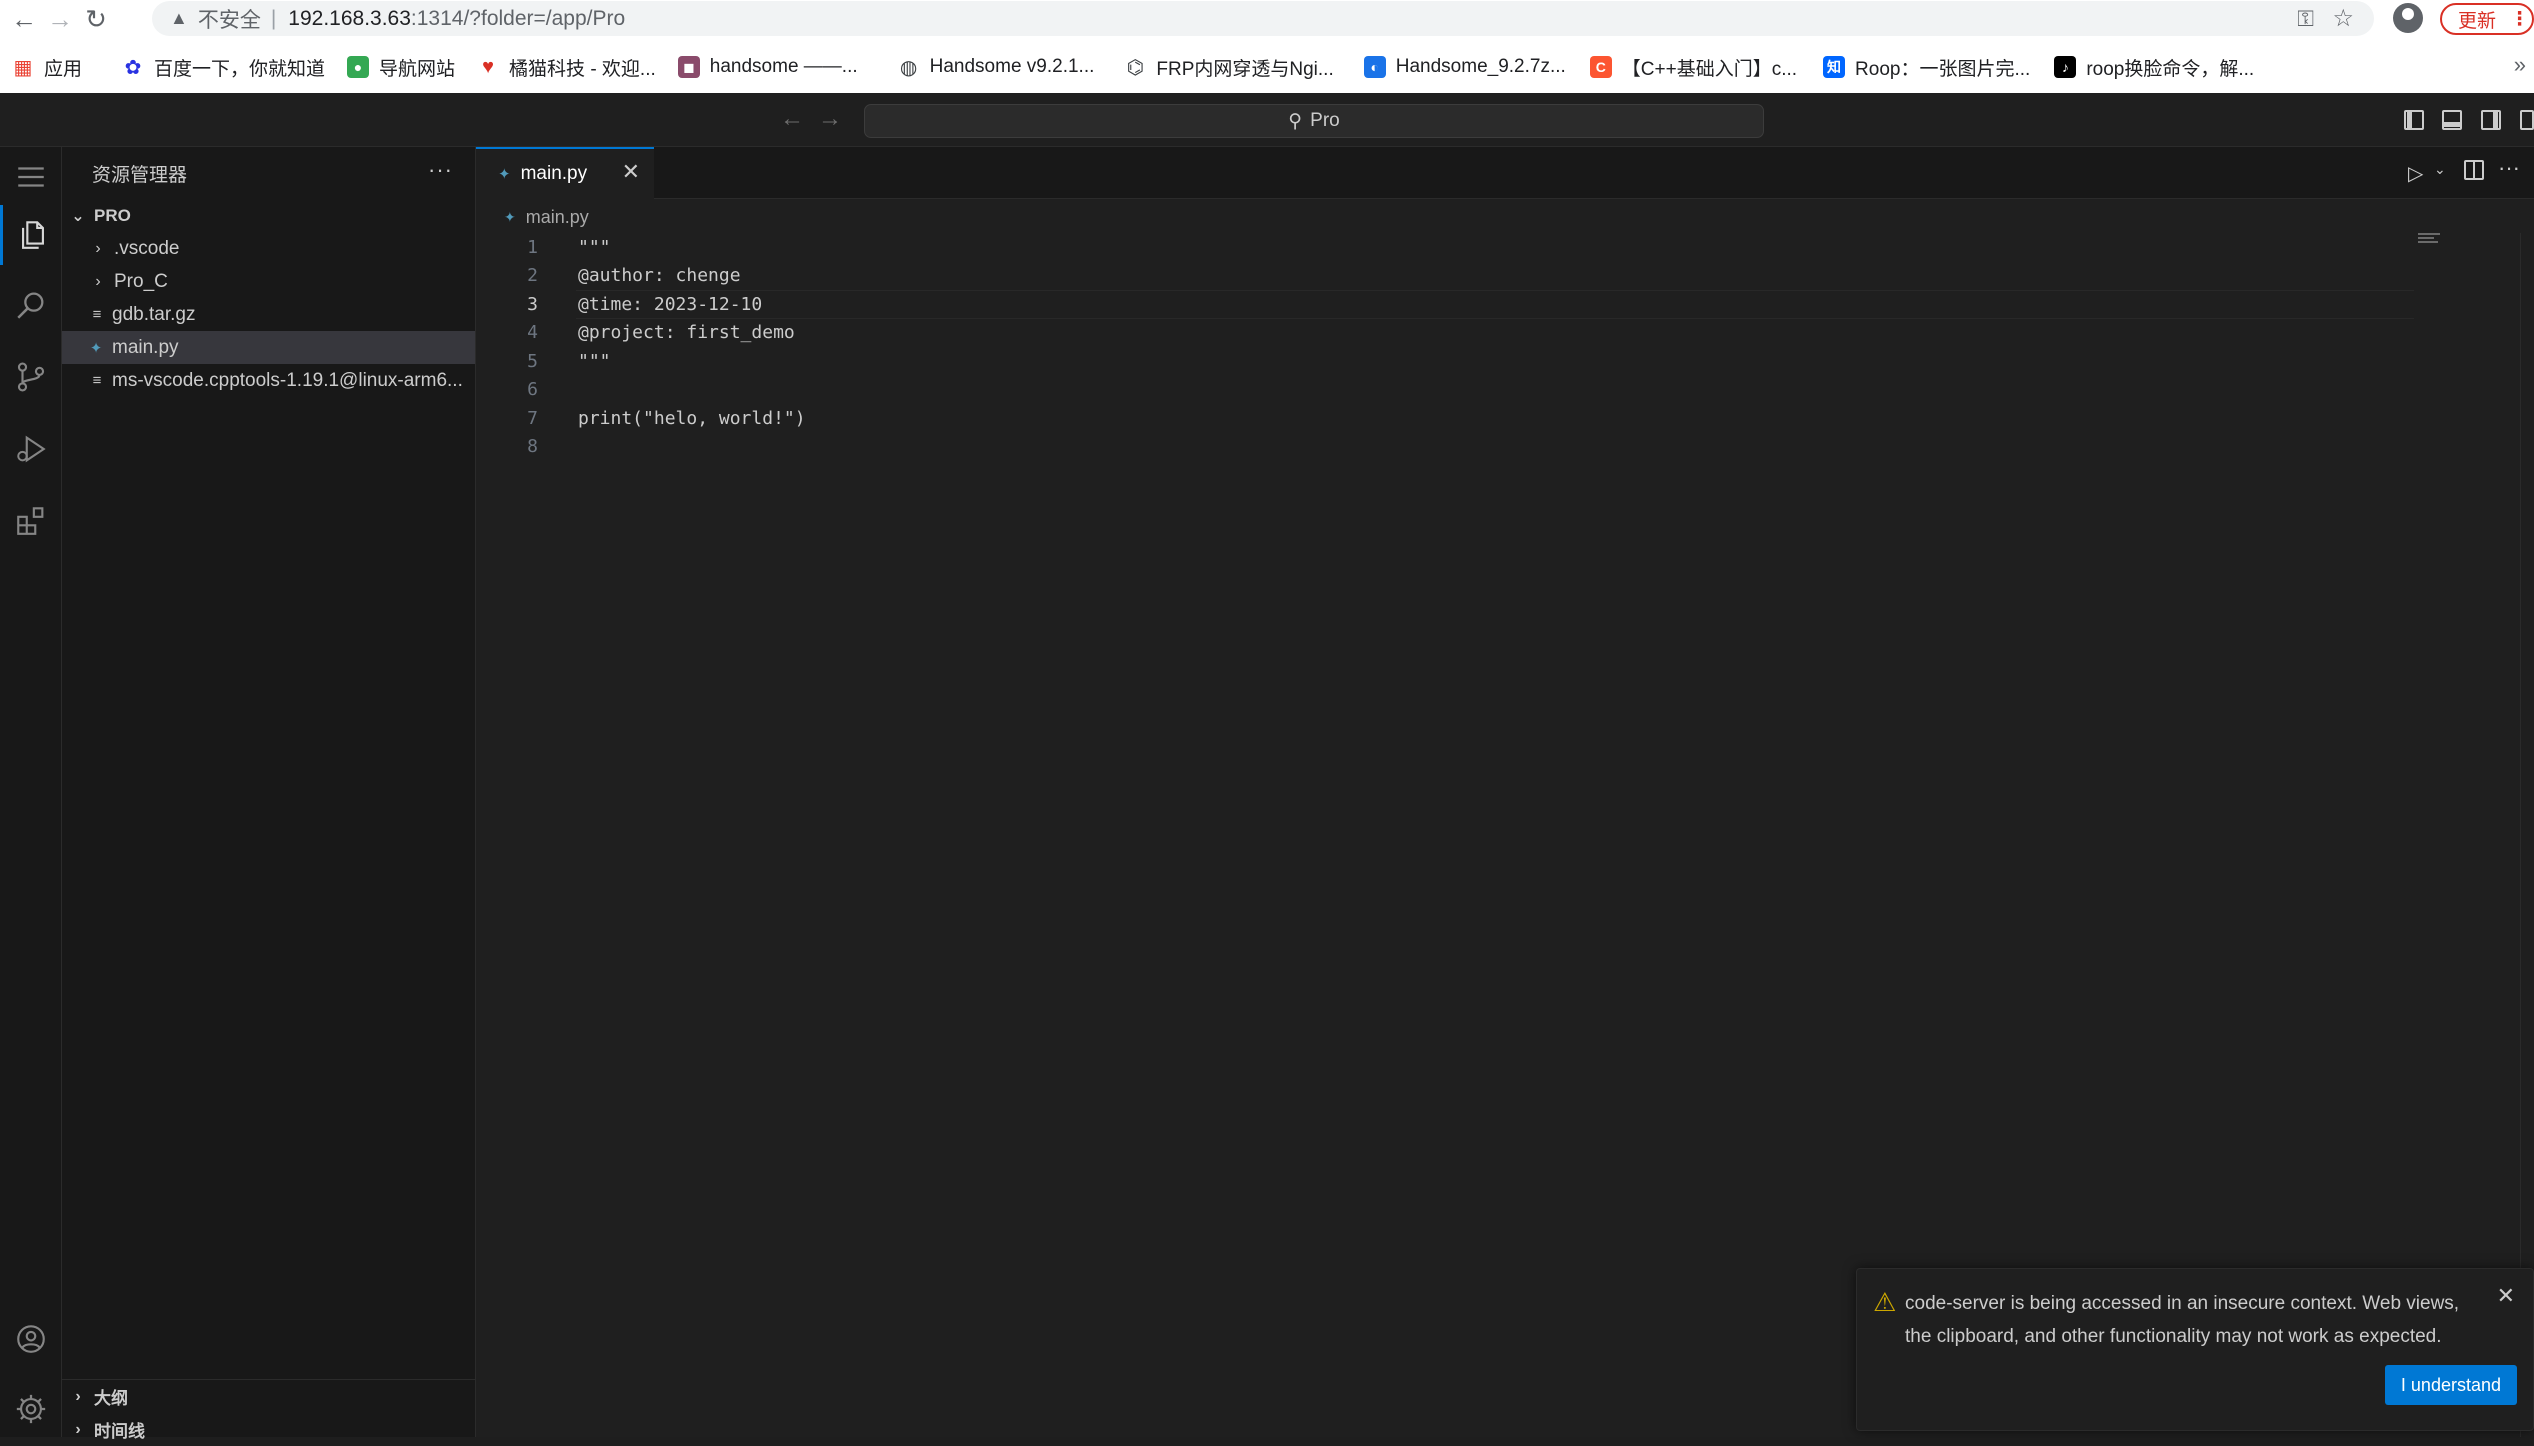 Image resolution: width=2534 pixels, height=1446 pixels. I want to click on bookmark-item: ✿ 百度一下，你就知道, so click(223, 67).